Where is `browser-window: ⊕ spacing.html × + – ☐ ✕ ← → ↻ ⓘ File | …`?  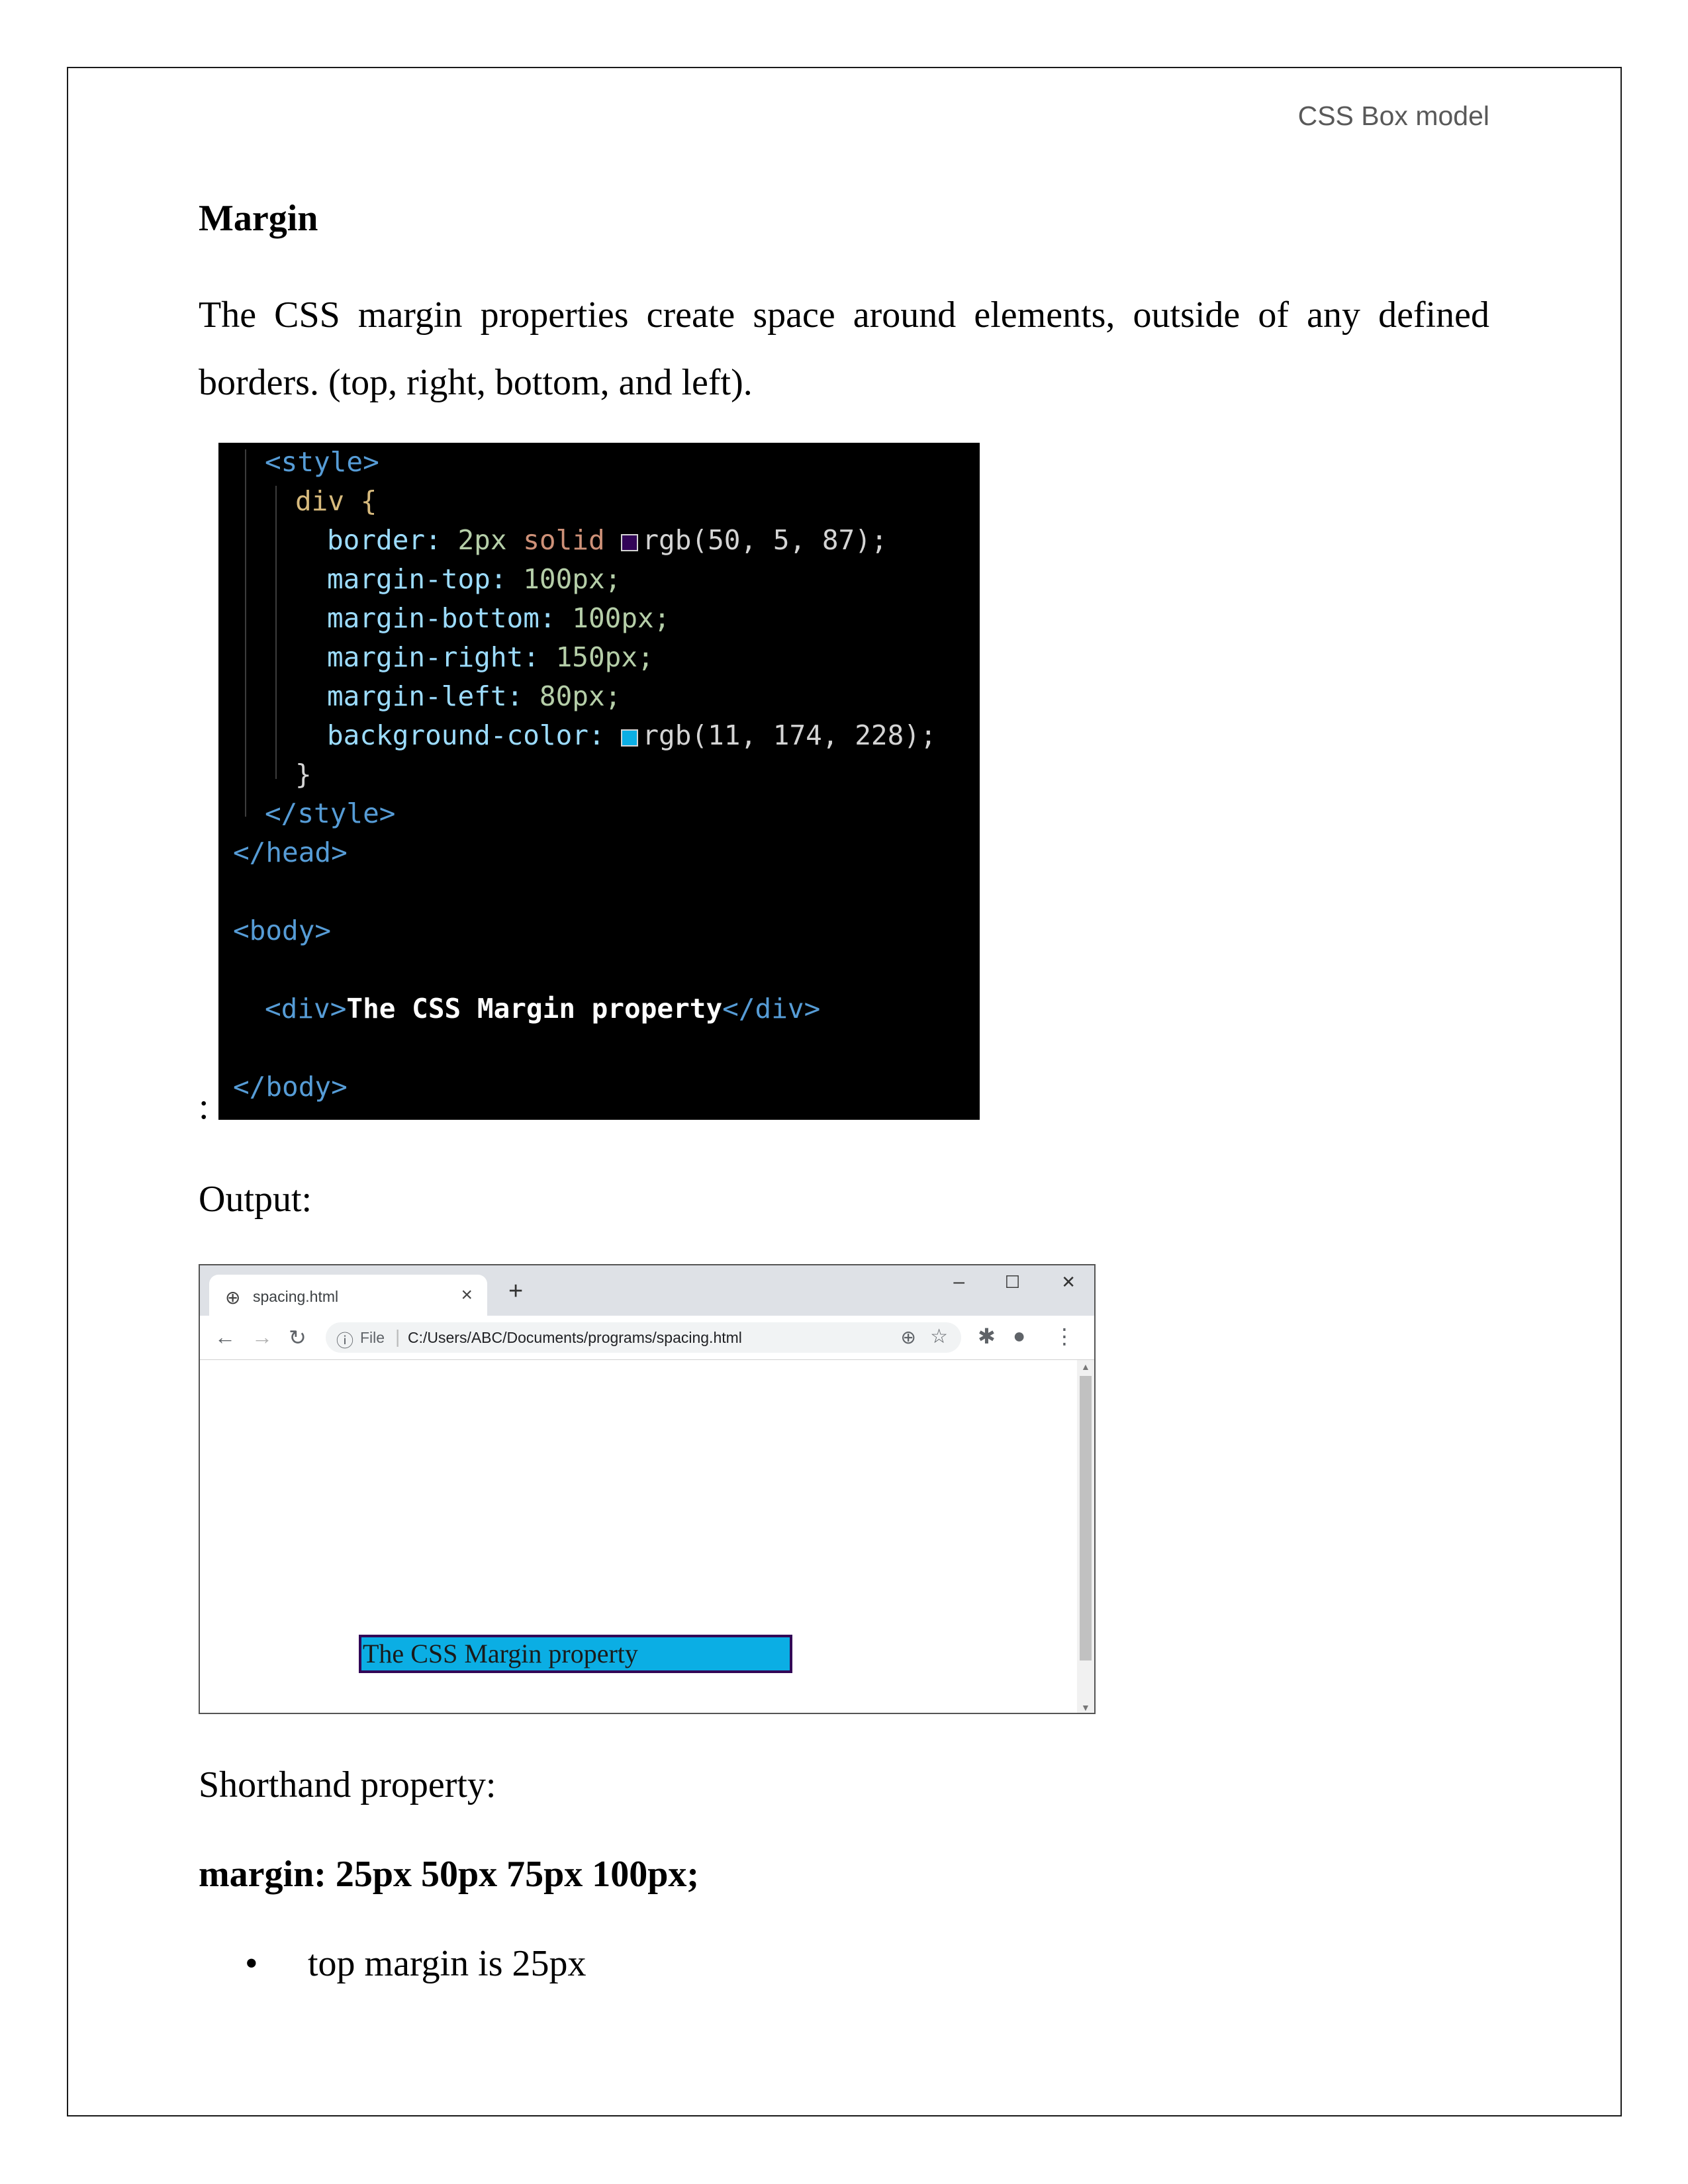 browser-window: ⊕ spacing.html × + – ☐ ✕ ← → ↻ ⓘ File | … is located at coordinates (647, 1489).